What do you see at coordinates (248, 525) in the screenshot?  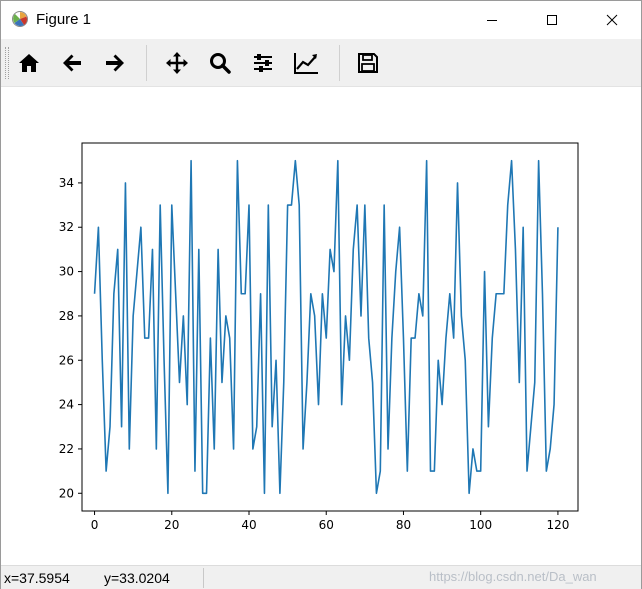 I see `x-tick-label: 40` at bounding box center [248, 525].